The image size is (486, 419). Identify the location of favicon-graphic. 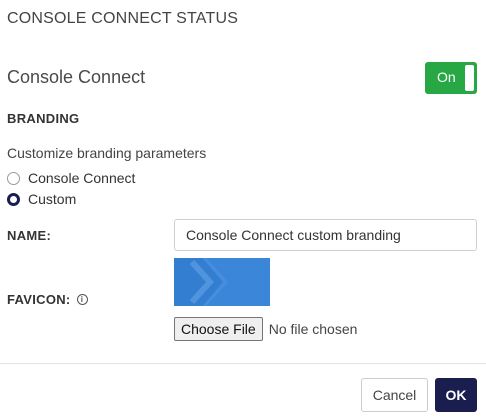
(222, 282).